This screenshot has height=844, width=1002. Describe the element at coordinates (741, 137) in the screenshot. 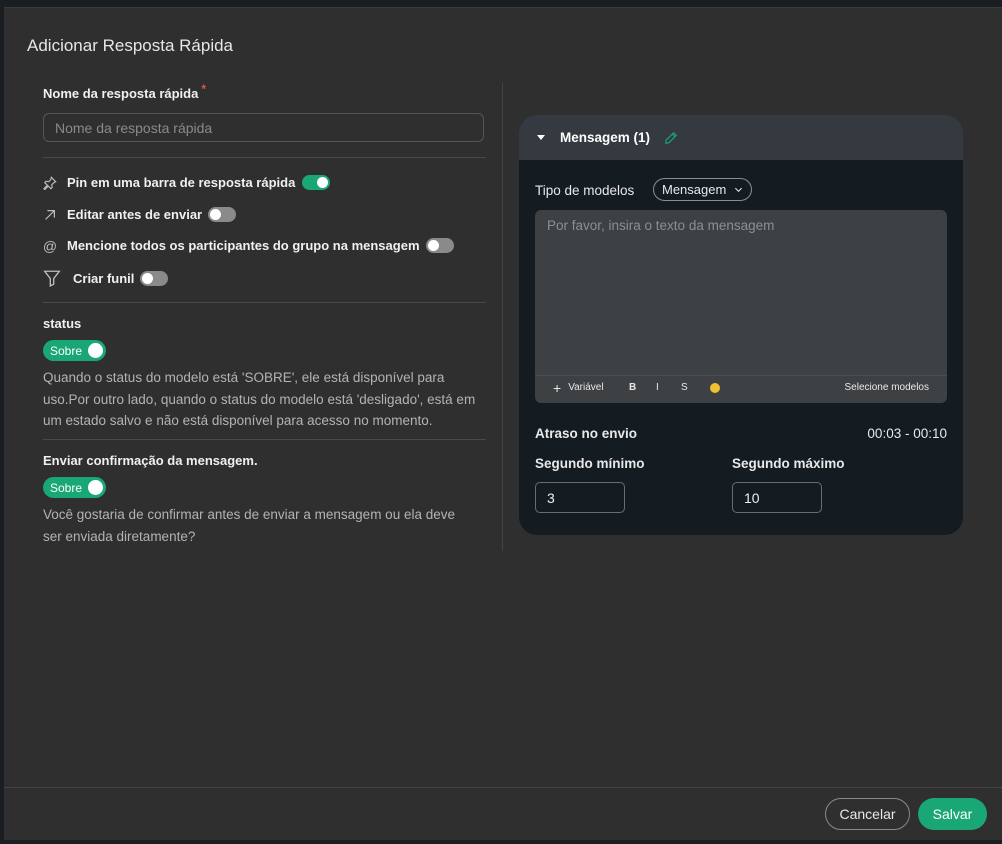

I see `message-card-header: Mensagem (1)` at that location.